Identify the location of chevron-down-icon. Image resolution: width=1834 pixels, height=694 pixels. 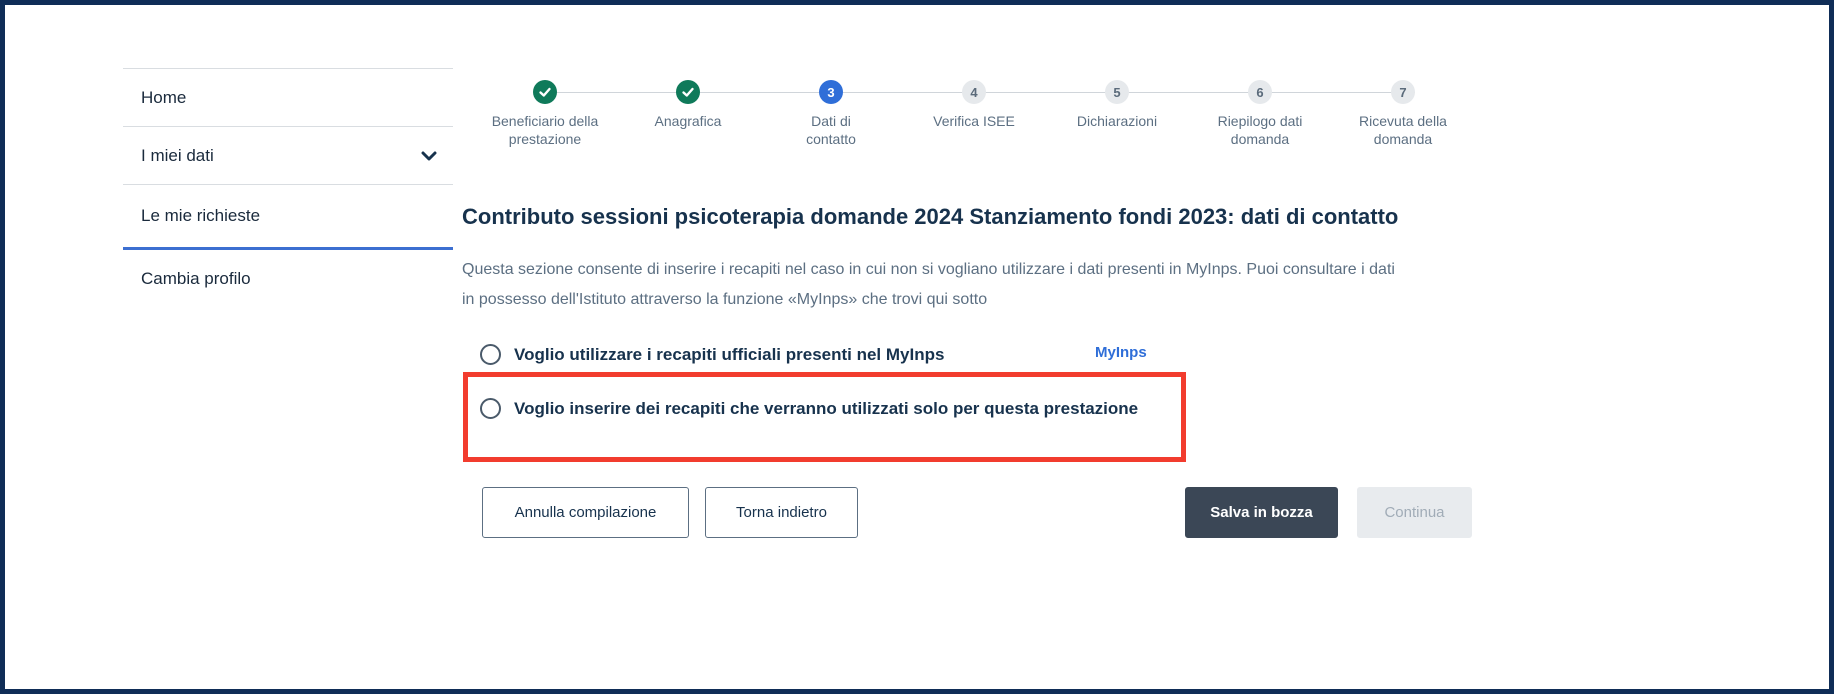
(429, 156).